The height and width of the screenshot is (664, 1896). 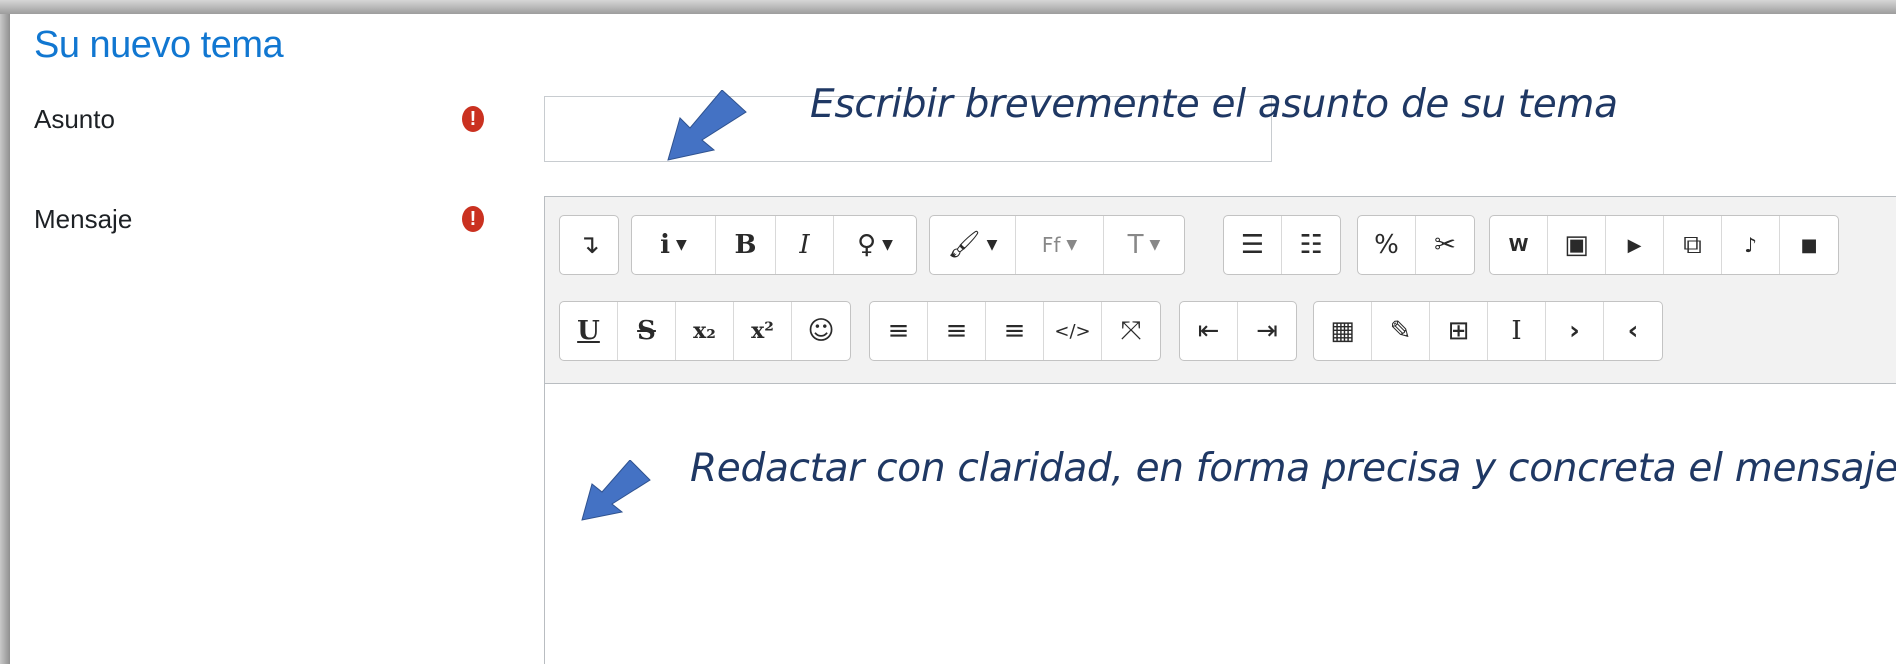 What do you see at coordinates (948, 7) in the screenshot?
I see `window-top-shadow` at bounding box center [948, 7].